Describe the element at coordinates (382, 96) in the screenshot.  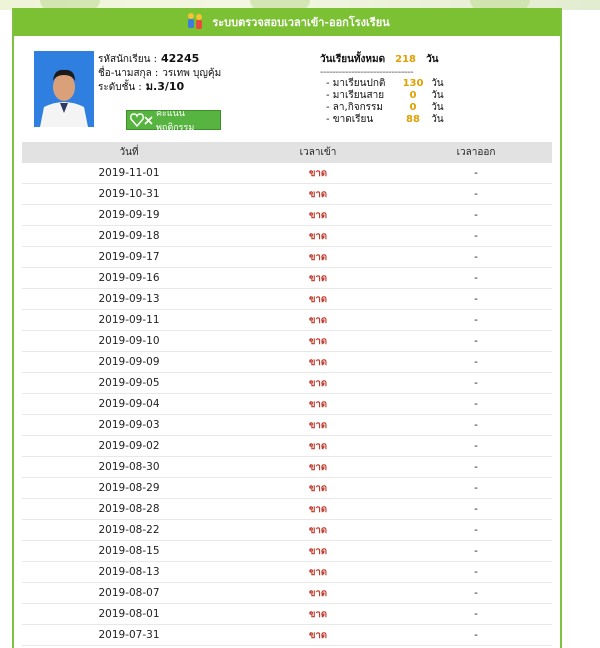
I see `late-row: - มาเรียนสาย 0 วัน` at that location.